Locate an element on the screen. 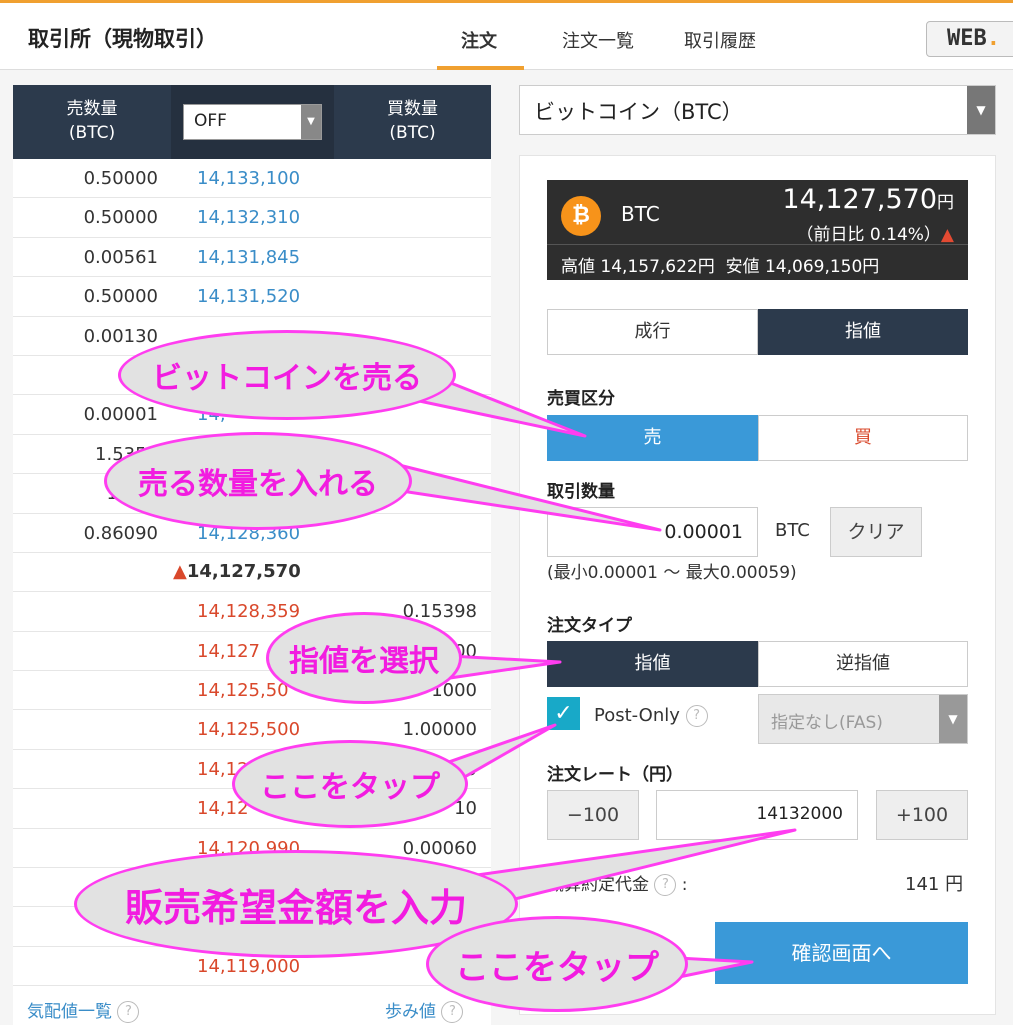  annotation-tap1: ここをタップ is located at coordinates (350, 784).